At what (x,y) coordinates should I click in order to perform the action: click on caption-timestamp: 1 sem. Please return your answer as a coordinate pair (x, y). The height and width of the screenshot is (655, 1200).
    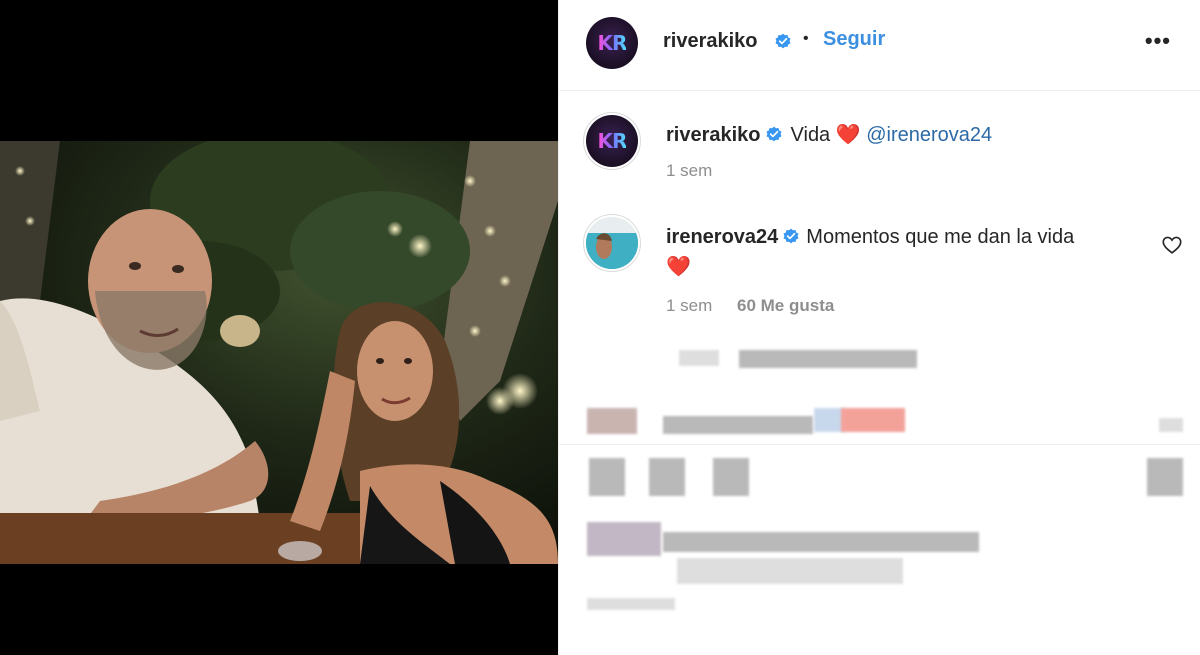
    Looking at the image, I should click on (689, 171).